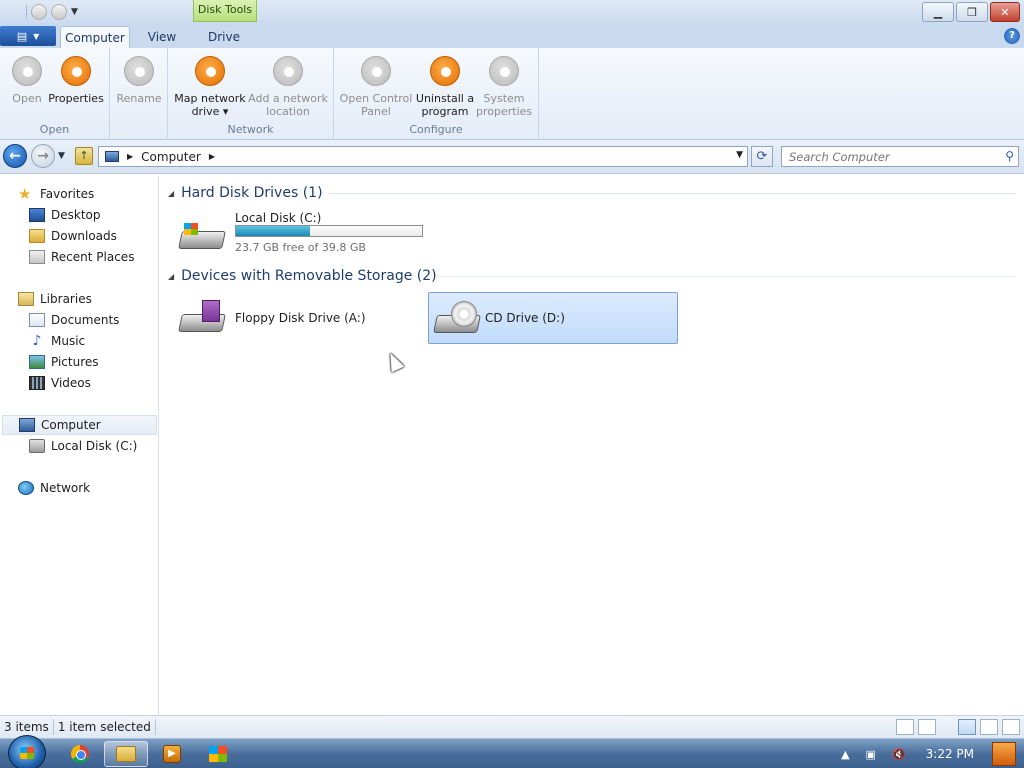 The image size is (1024, 768). What do you see at coordinates (376, 111) in the screenshot?
I see `open-control-panel-label-2: Panel` at bounding box center [376, 111].